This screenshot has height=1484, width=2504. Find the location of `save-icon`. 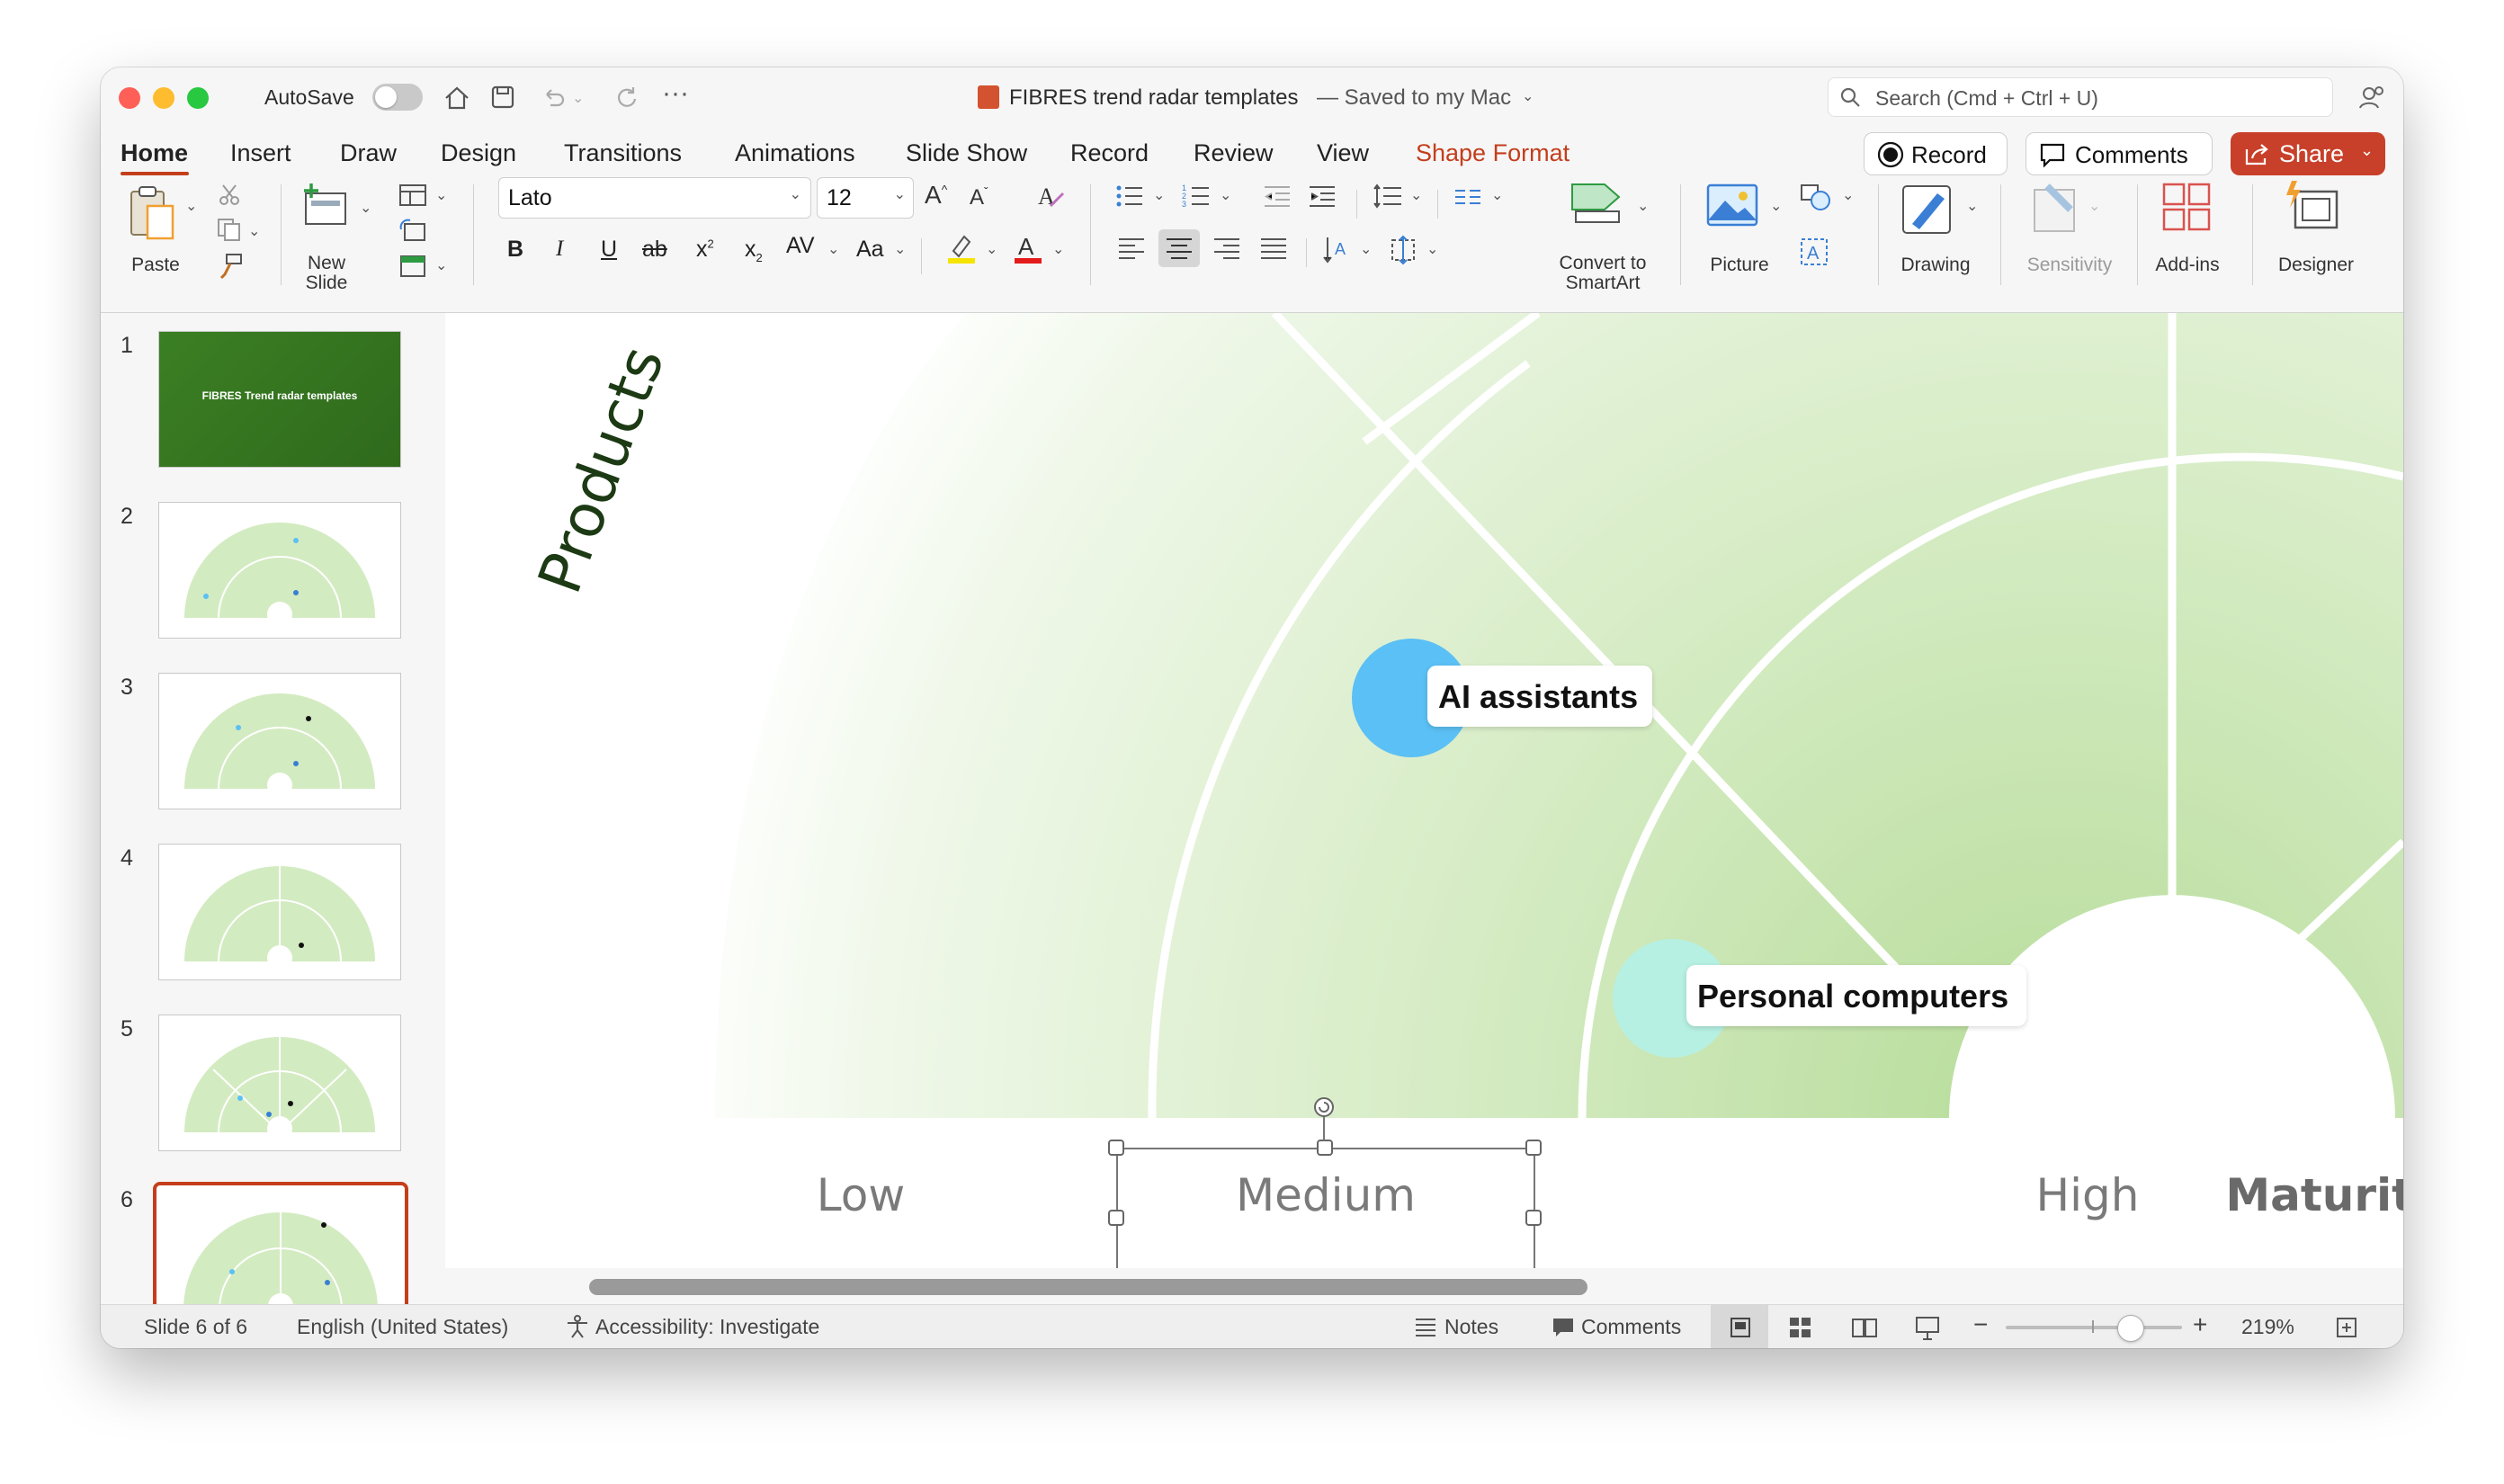

save-icon is located at coordinates (502, 97).